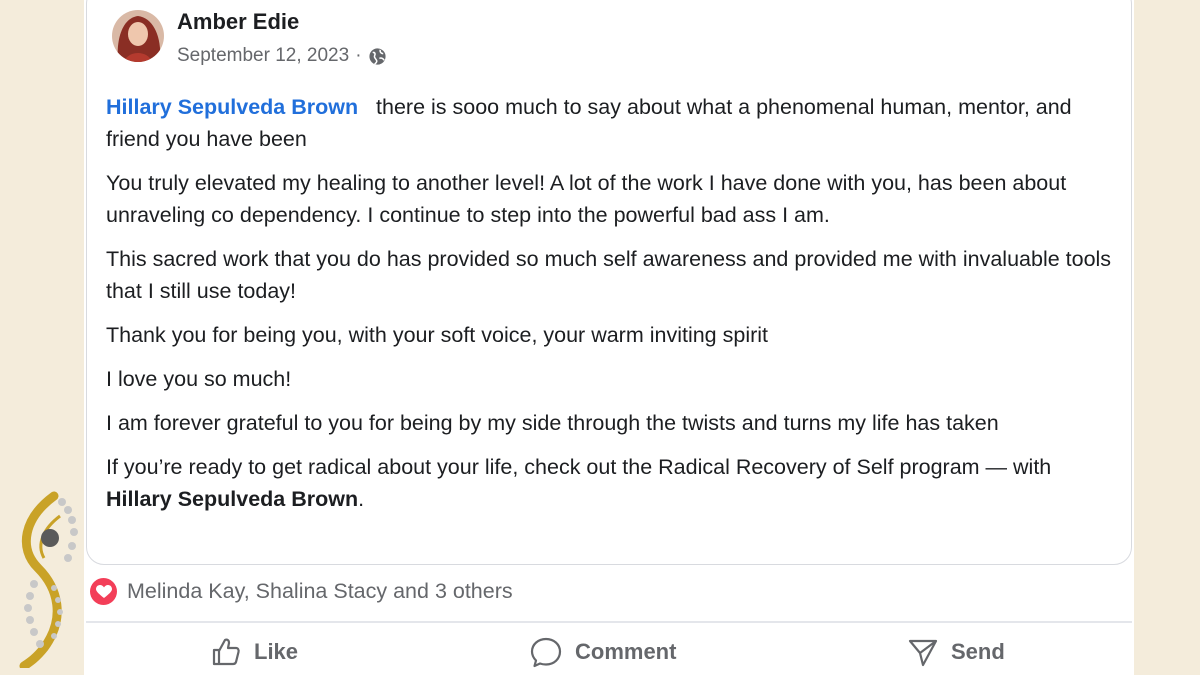 This screenshot has width=1200, height=675. What do you see at coordinates (923, 653) in the screenshot?
I see `send-icon` at bounding box center [923, 653].